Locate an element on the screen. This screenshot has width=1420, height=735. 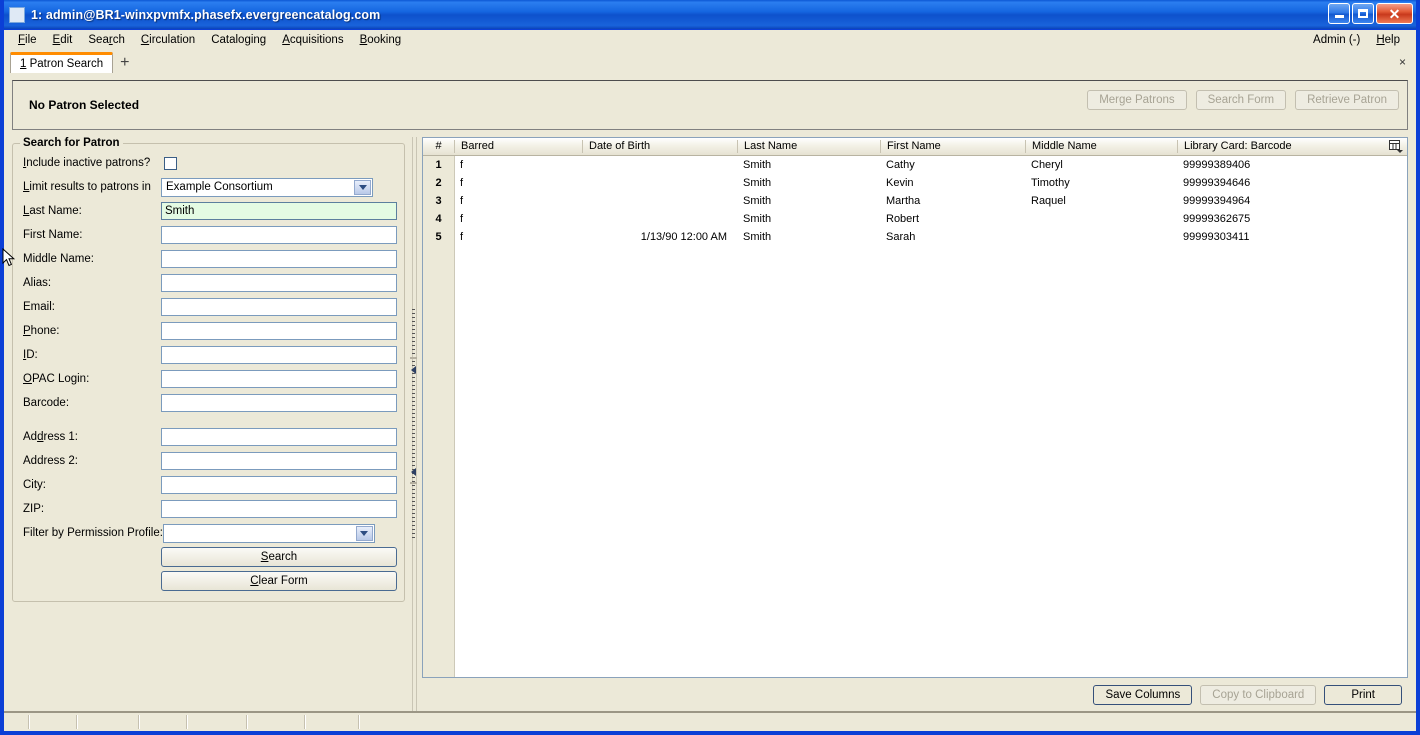
maximize-icon is located at coordinates (1363, 13).